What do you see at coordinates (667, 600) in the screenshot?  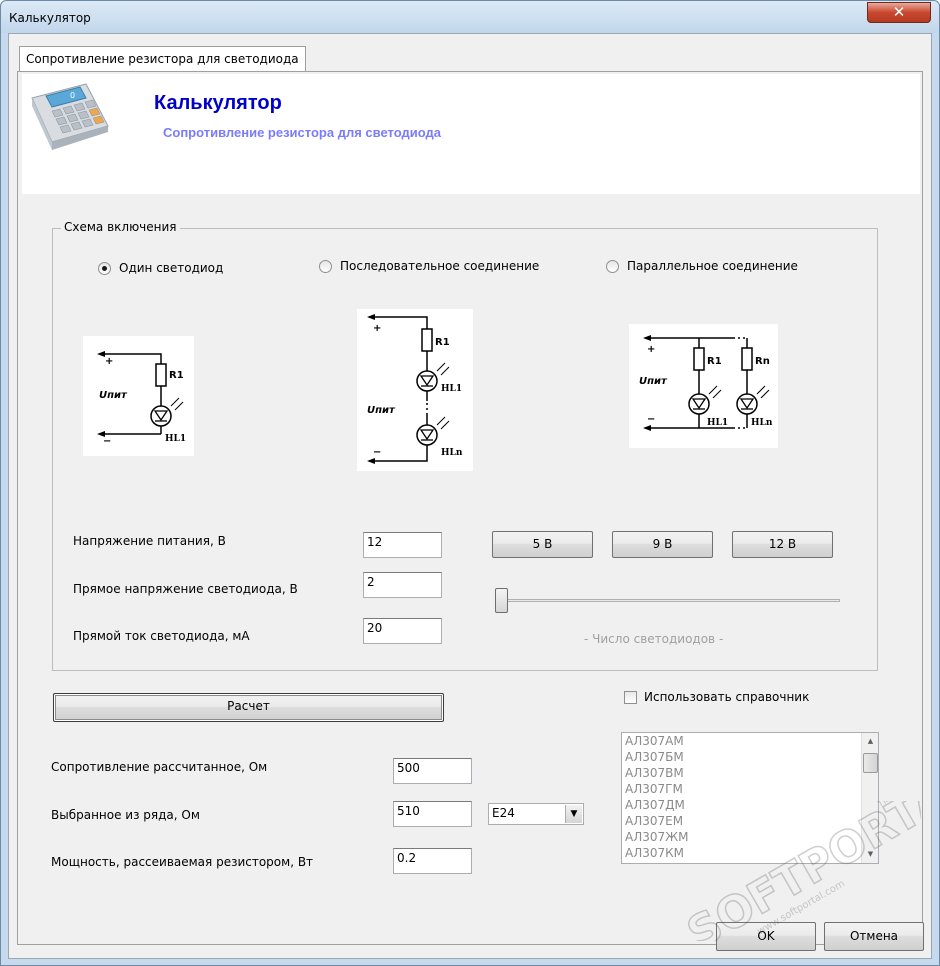 I see `led-count-slider-track` at bounding box center [667, 600].